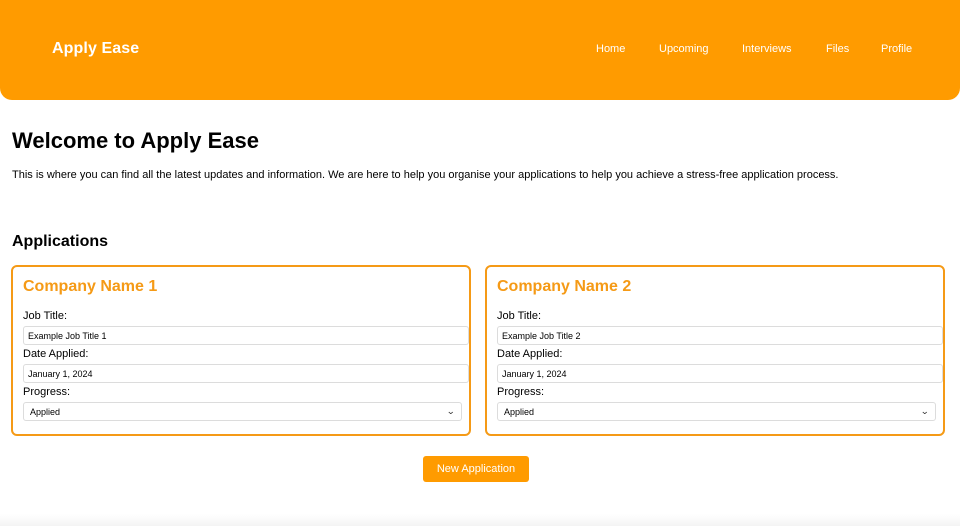 This screenshot has width=960, height=526. I want to click on footer-shade, so click(480, 520).